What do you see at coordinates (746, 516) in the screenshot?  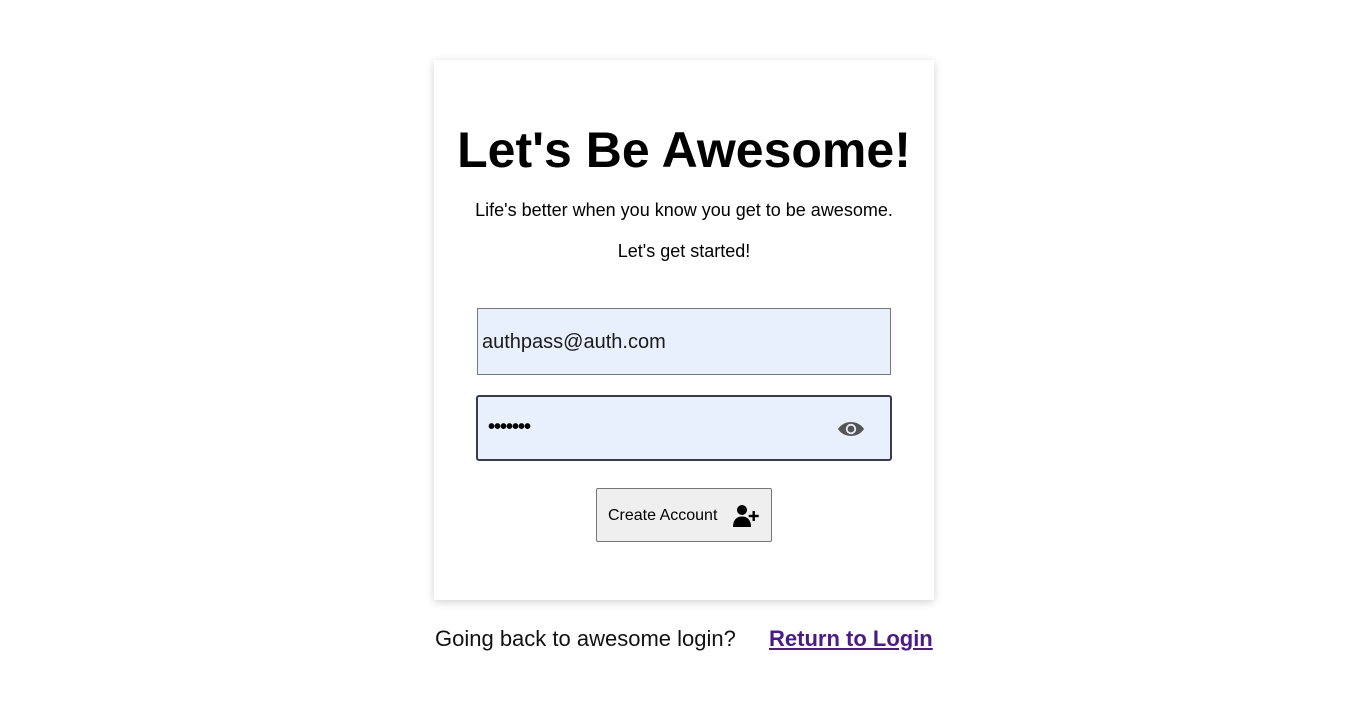 I see `add-user-icon` at bounding box center [746, 516].